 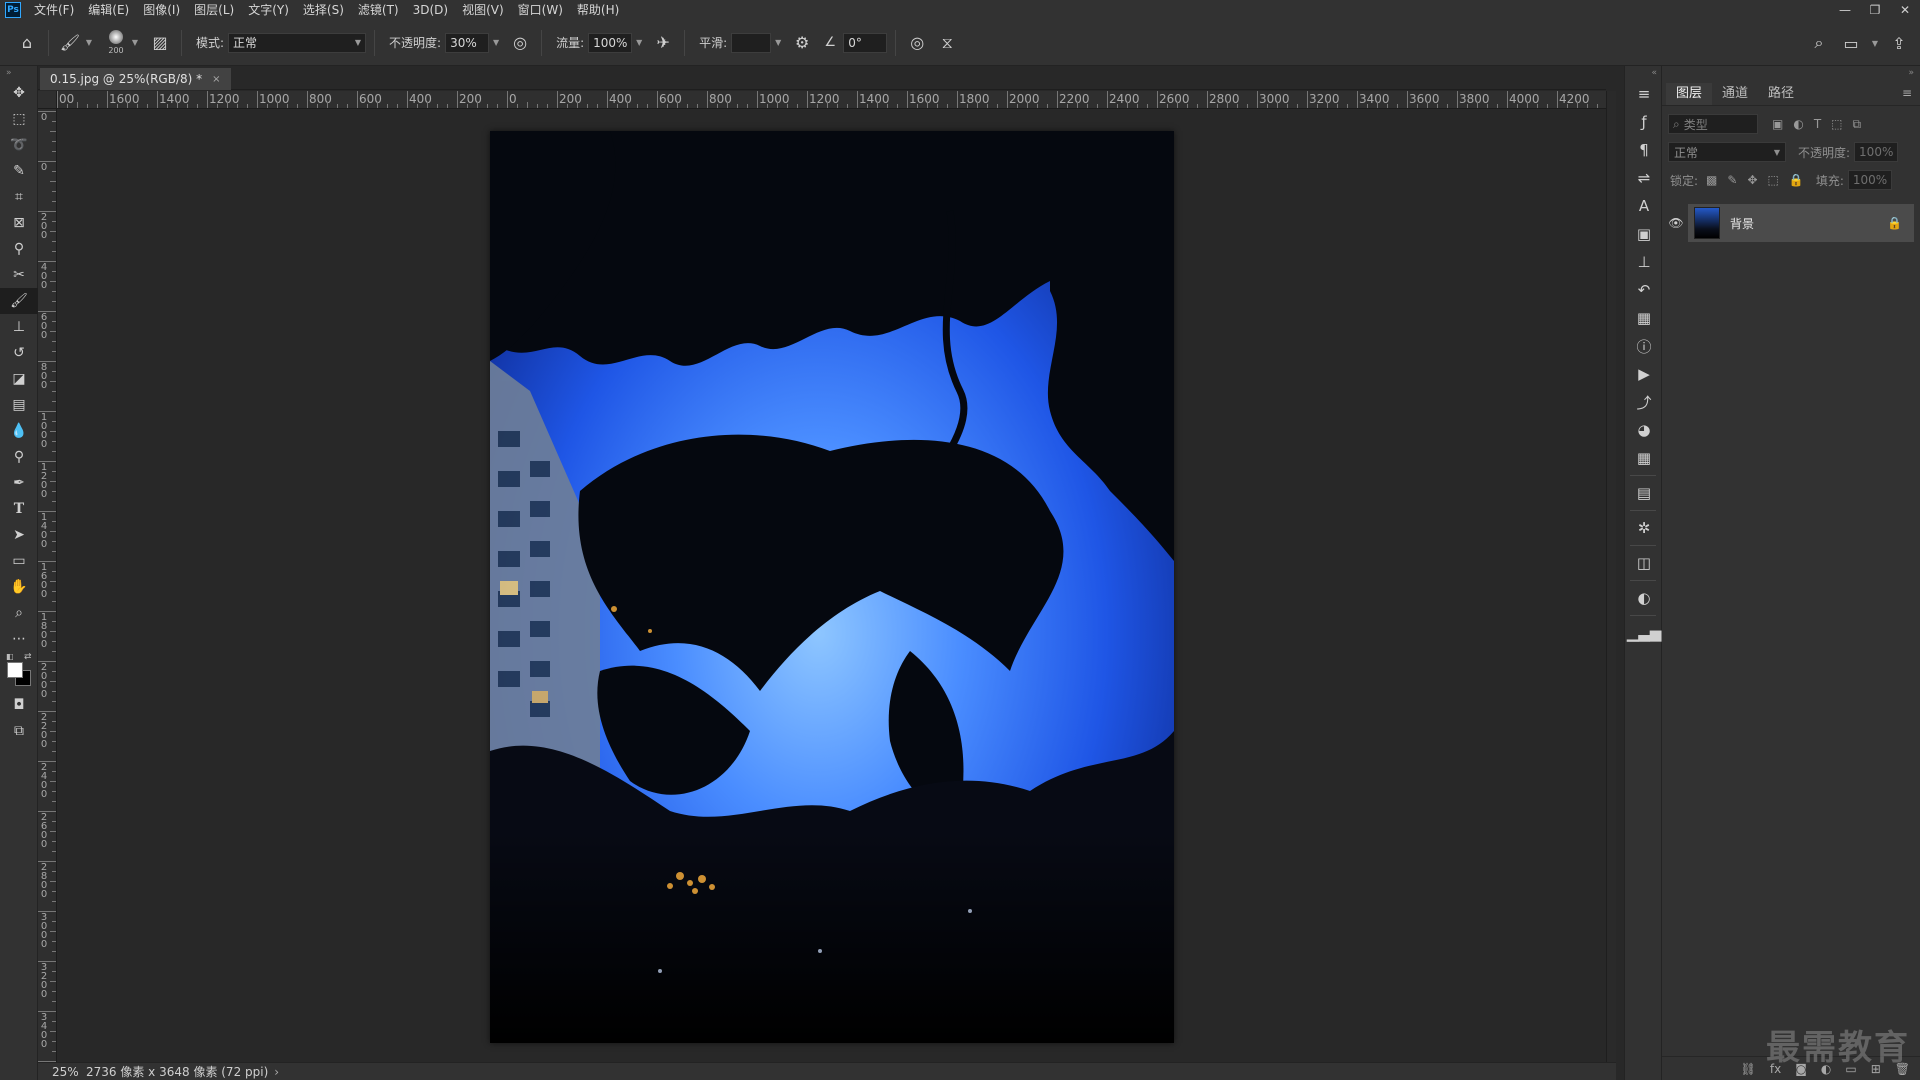 I want to click on shape-filter-icon: ⬚, so click(x=1836, y=124).